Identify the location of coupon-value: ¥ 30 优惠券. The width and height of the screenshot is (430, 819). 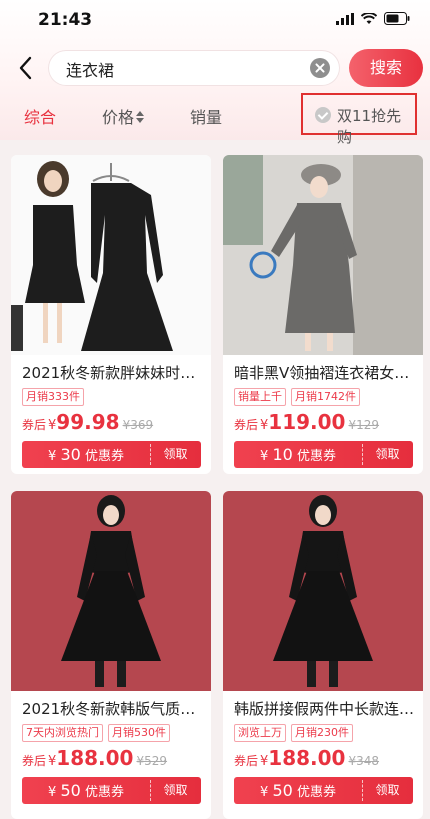
(86, 454).